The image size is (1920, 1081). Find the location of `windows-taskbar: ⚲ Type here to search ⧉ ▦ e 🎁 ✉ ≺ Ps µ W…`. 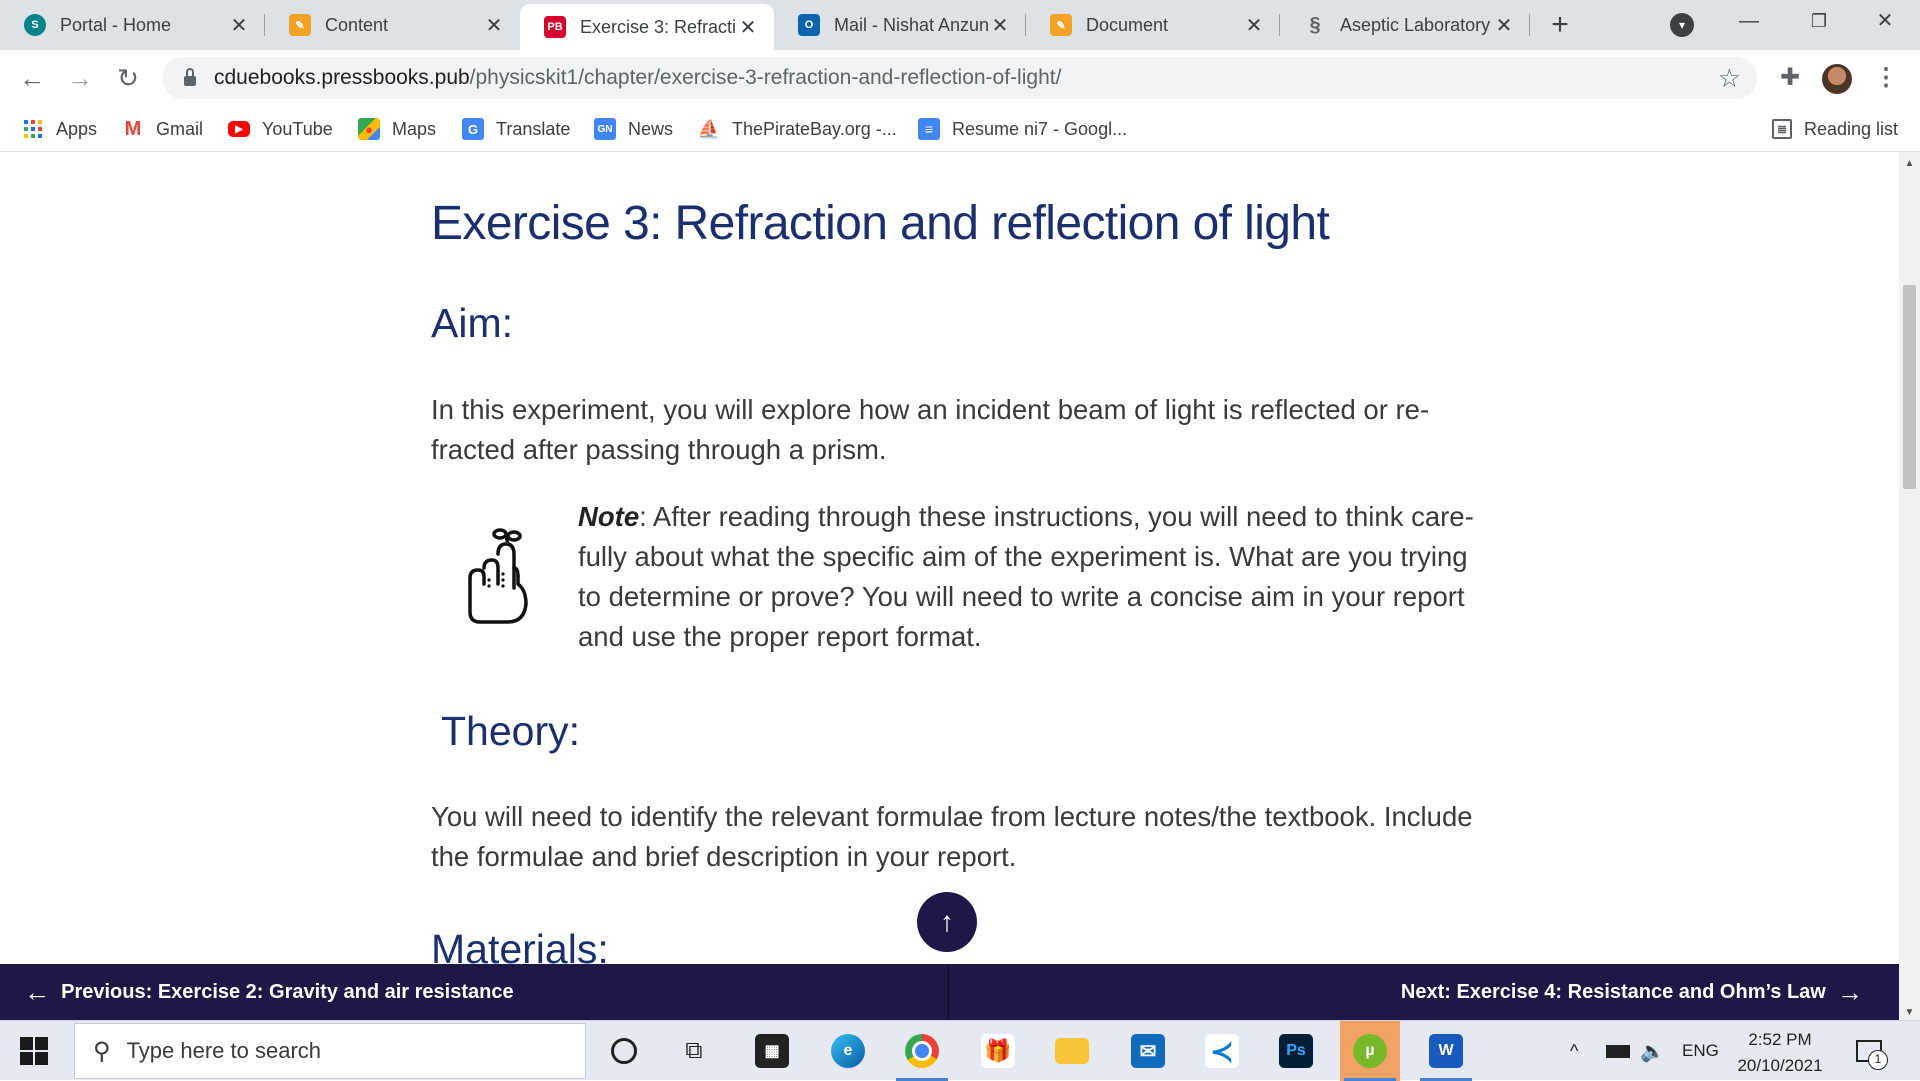

windows-taskbar: ⚲ Type here to search ⧉ ▦ e 🎁 ✉ ≺ Ps µ W… is located at coordinates (960, 1050).